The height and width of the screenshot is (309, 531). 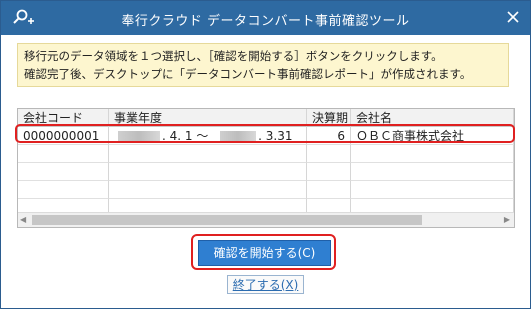 I want to click on horizontal-scrollbar: ◀ ▶, so click(x=266, y=219).